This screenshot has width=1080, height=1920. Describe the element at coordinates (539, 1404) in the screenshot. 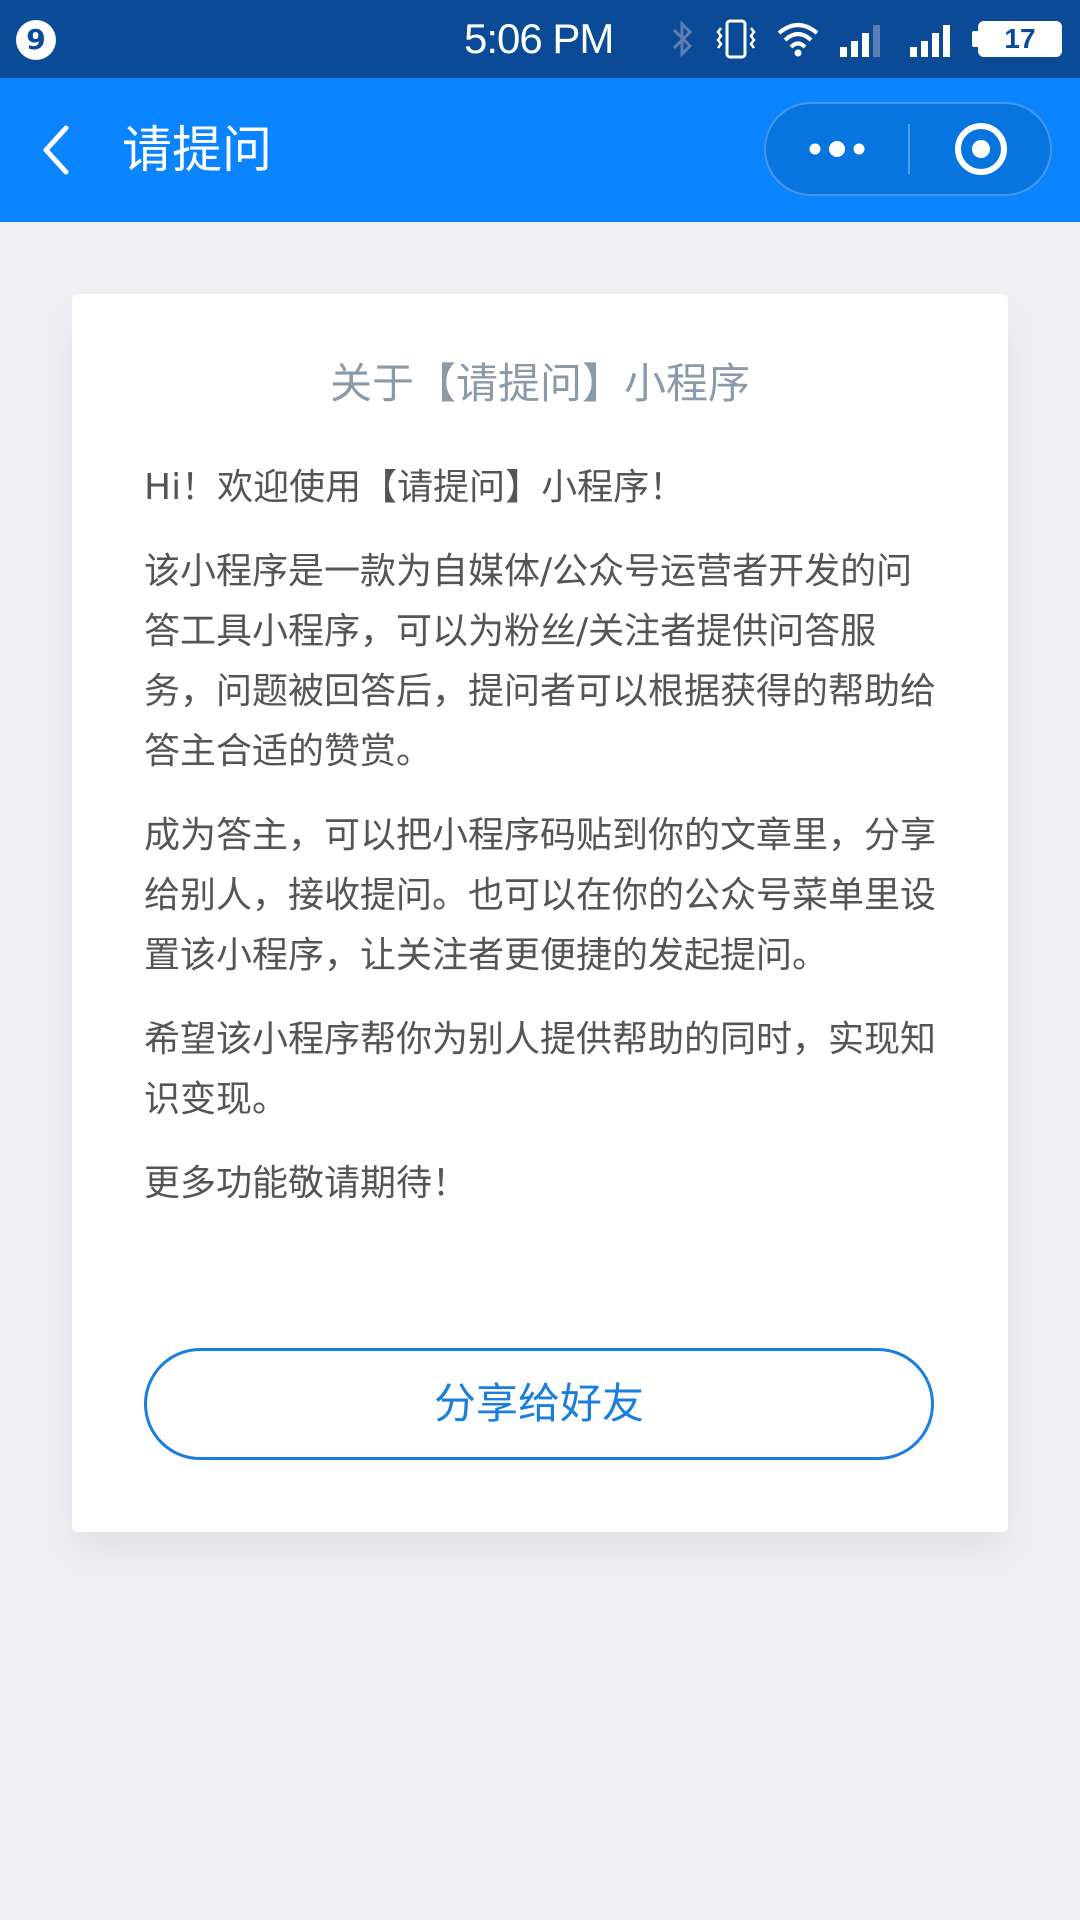

I see `share-to-friends-button: 分享给好友` at that location.